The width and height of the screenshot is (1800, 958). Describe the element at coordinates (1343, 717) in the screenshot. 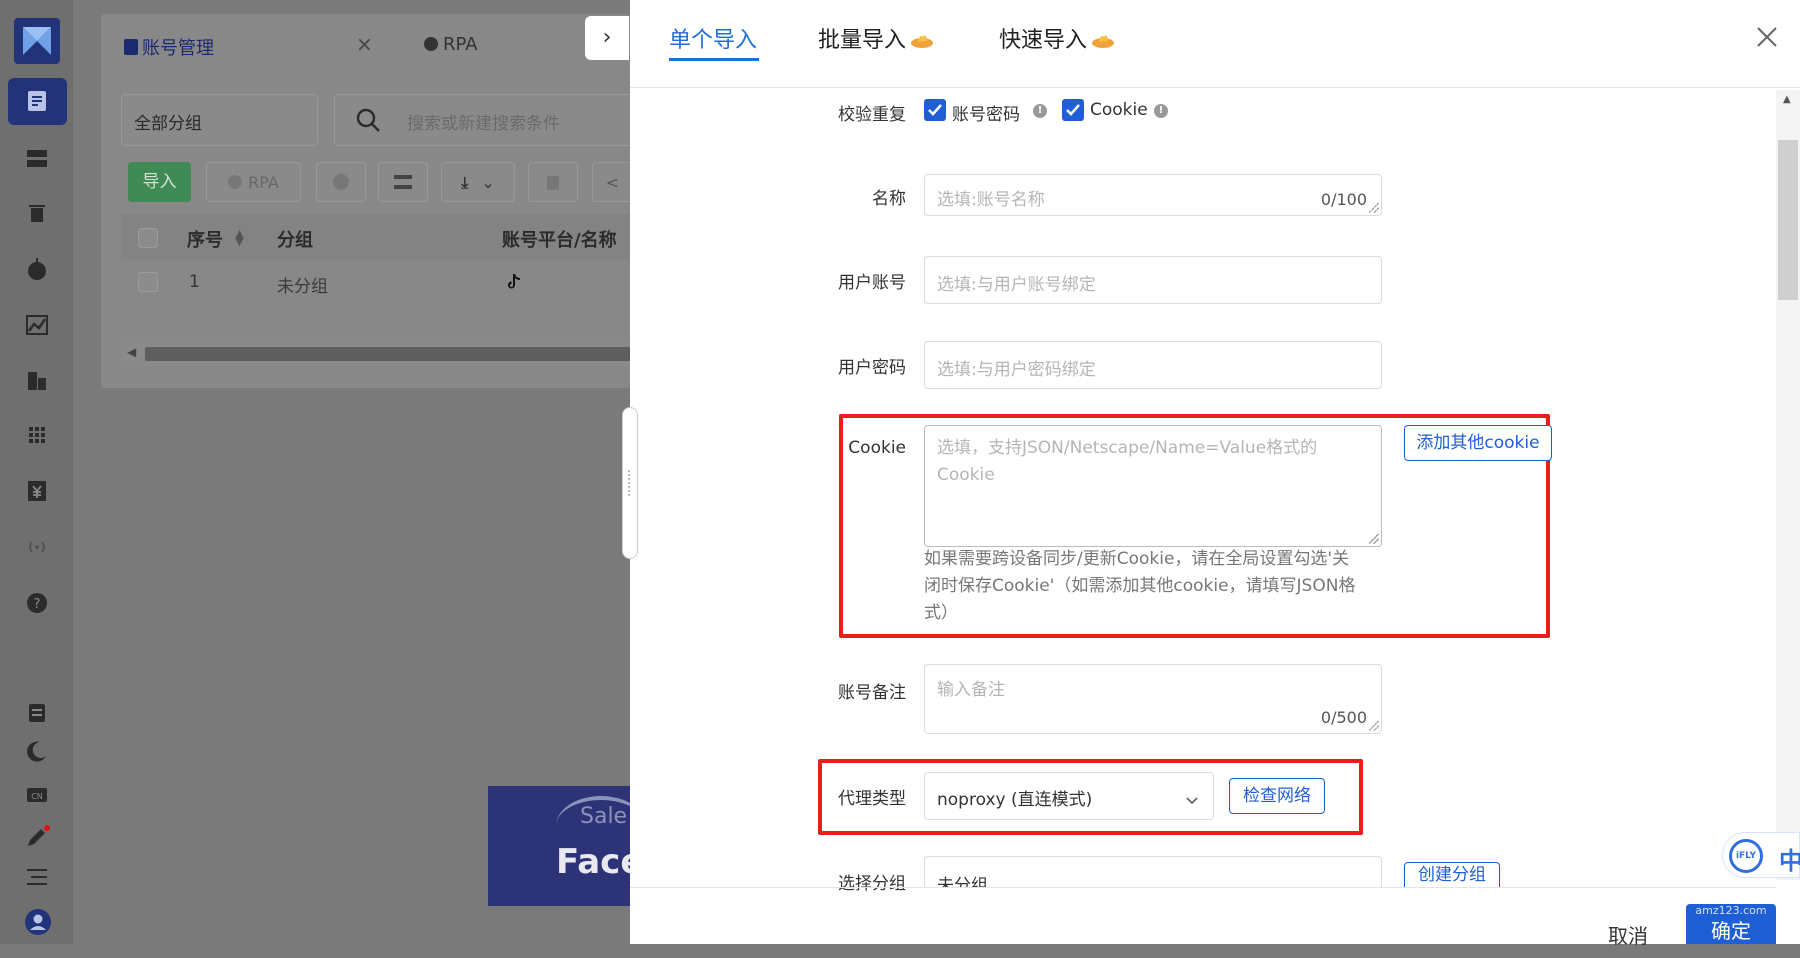

I see `remark-char-counter: 0/500` at that location.